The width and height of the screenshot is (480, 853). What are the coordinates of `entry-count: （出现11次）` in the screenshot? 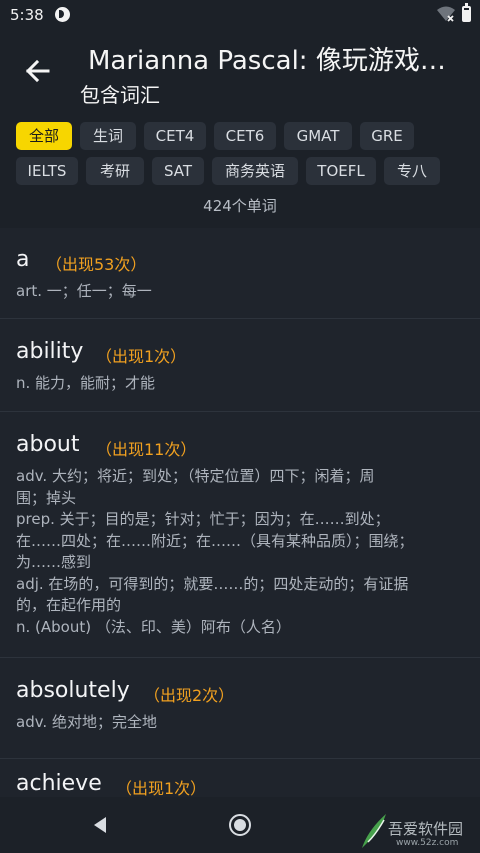 It's located at (146, 449).